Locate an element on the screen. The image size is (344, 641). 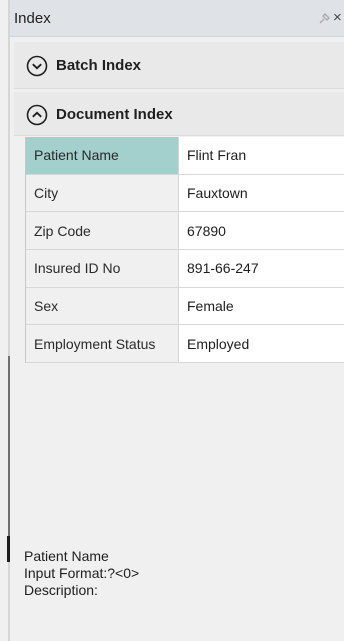
field-row-city: City Fauxtown is located at coordinates (185, 193).